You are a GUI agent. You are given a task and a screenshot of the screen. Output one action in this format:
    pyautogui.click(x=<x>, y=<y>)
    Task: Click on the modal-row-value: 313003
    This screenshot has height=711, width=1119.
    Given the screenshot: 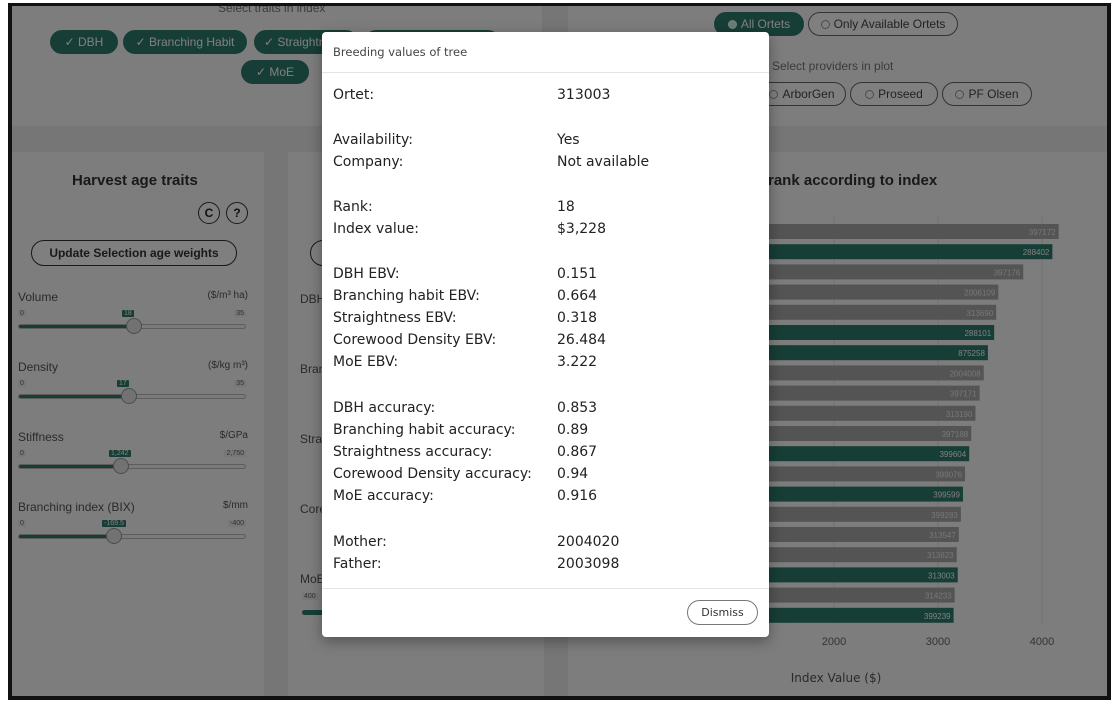 What is the action you would take?
    pyautogui.click(x=584, y=95)
    